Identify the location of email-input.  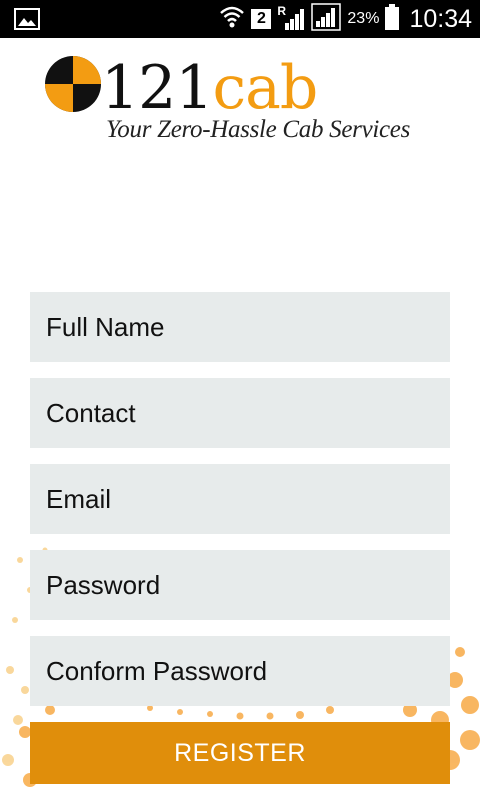
(240, 499).